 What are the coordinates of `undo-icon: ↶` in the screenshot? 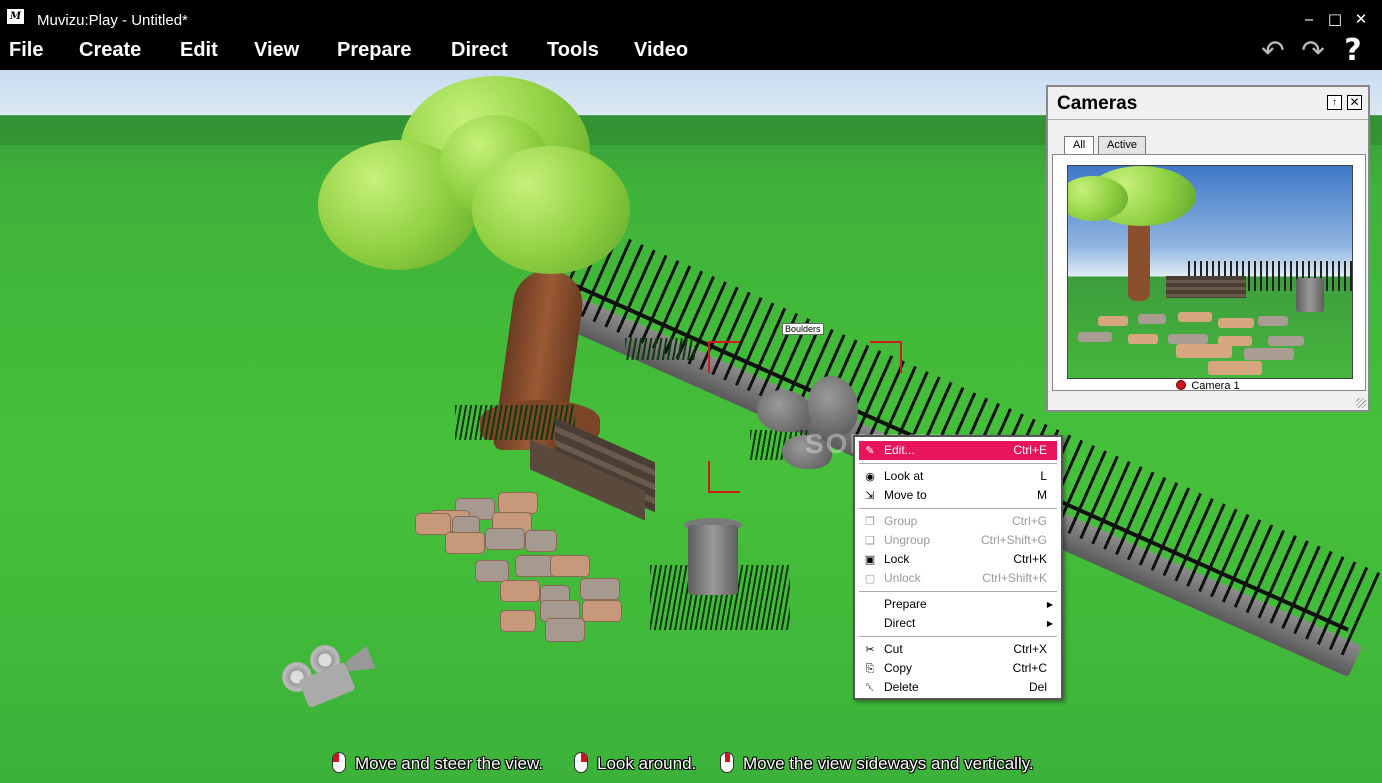 It's located at (1273, 51).